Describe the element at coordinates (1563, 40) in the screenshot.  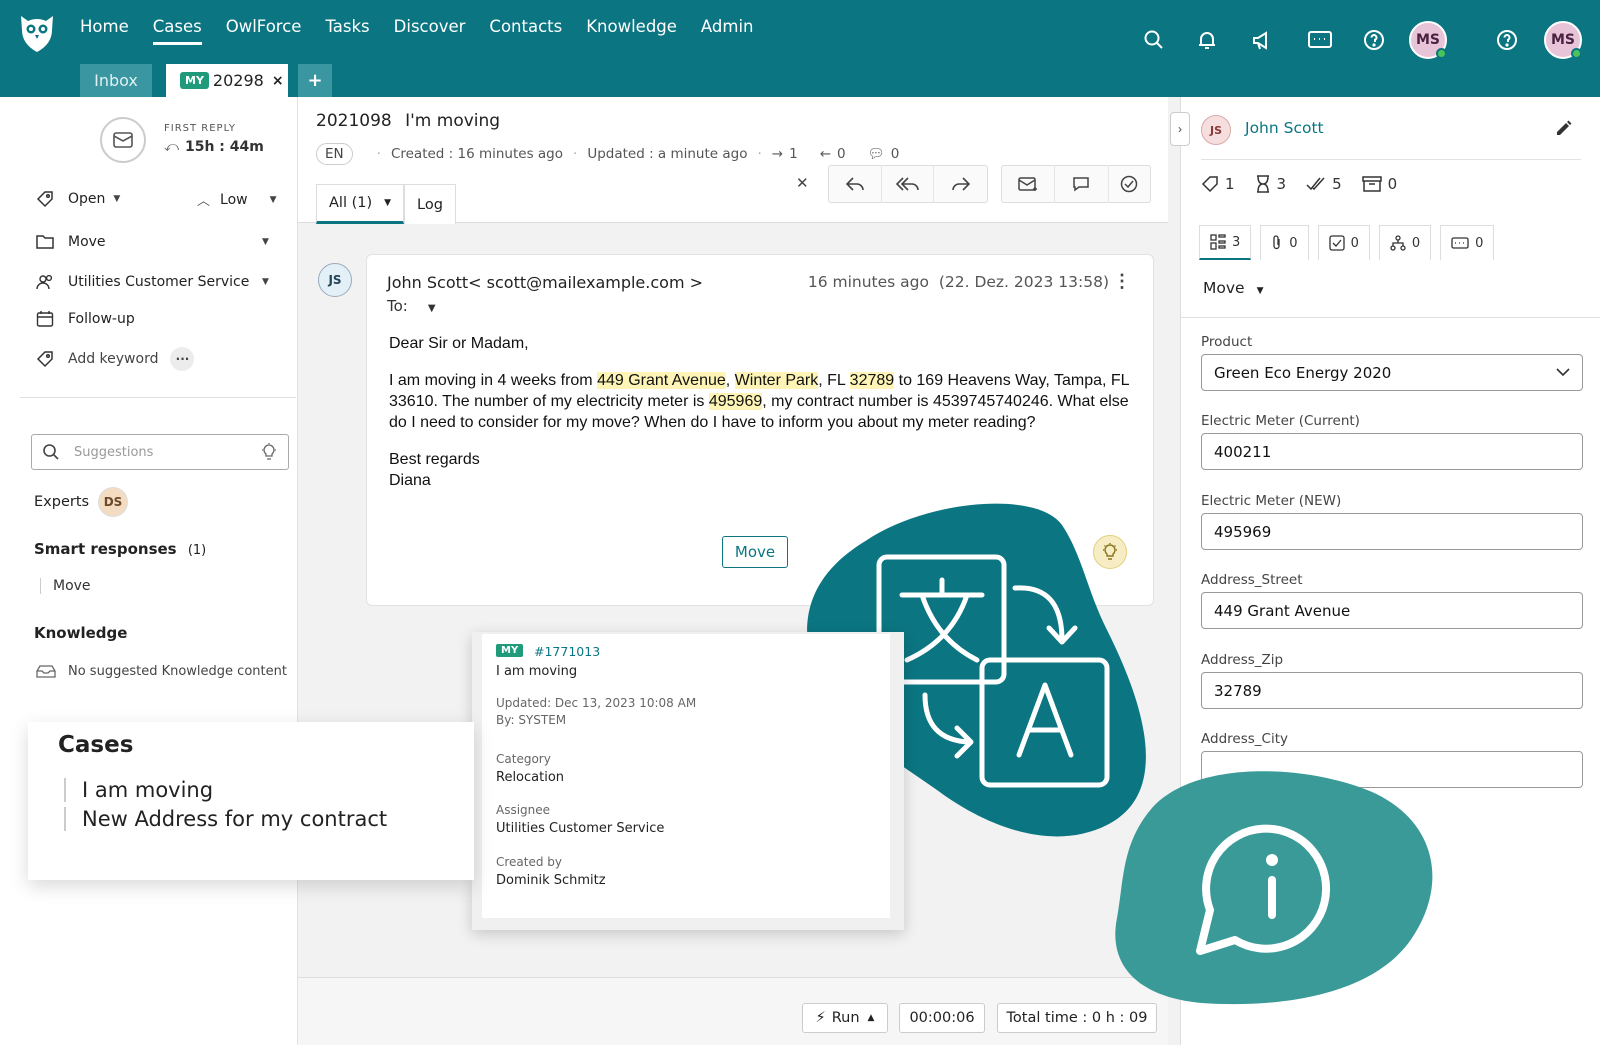
I see `user-avatar-secondary: MS` at that location.